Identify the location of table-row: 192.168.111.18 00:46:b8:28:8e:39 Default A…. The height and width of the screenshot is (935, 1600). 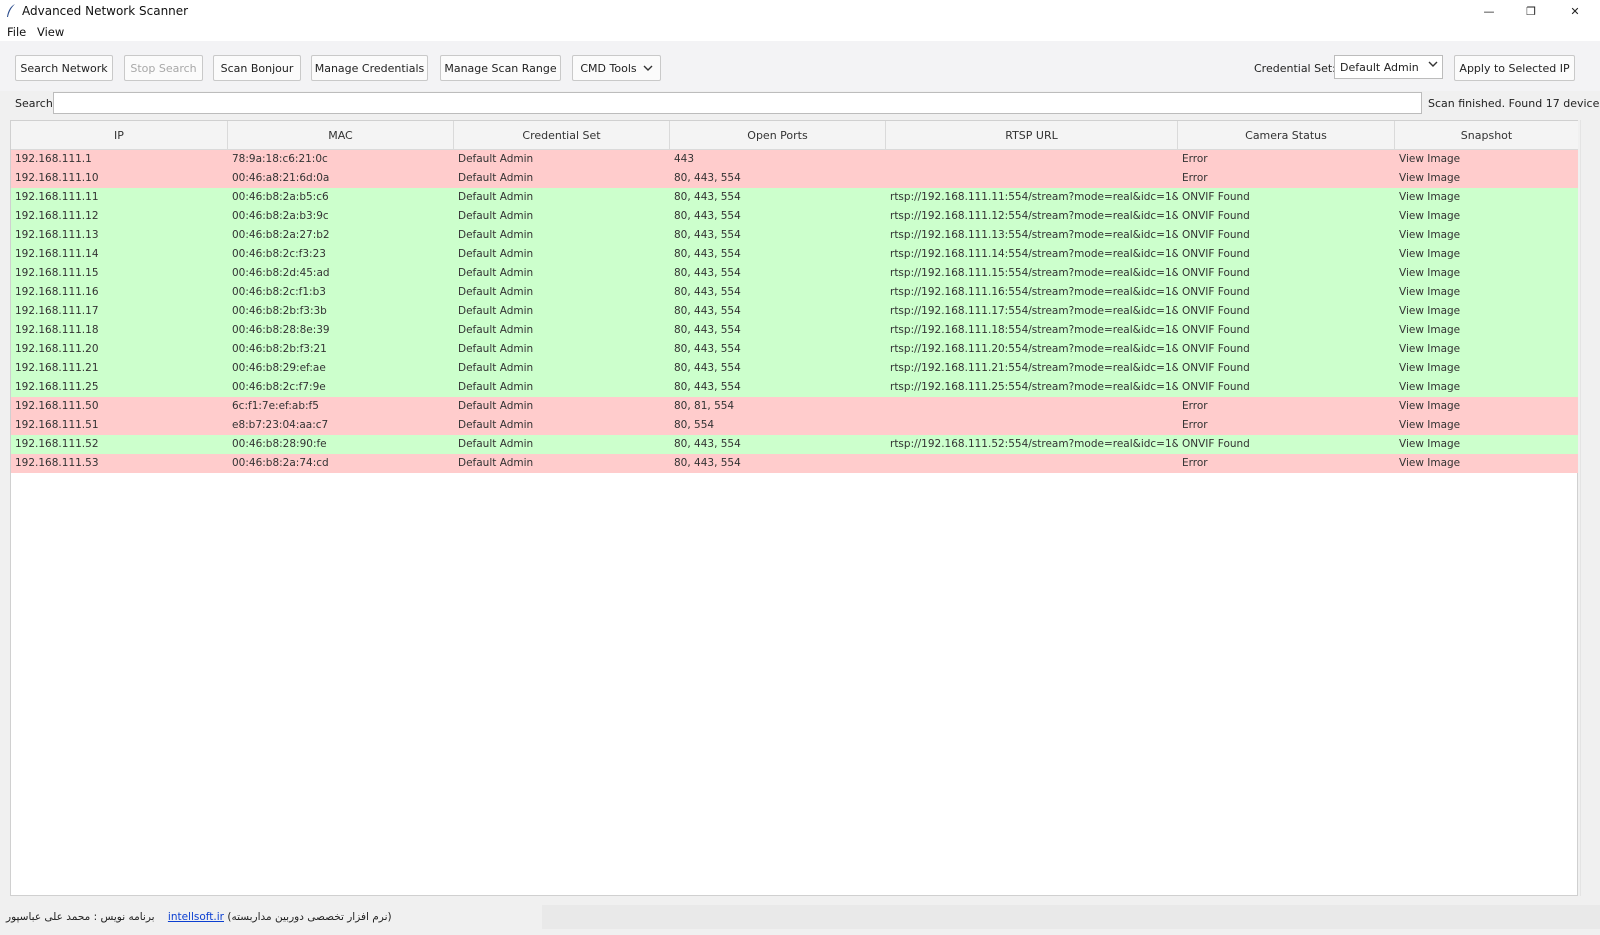
(794, 330).